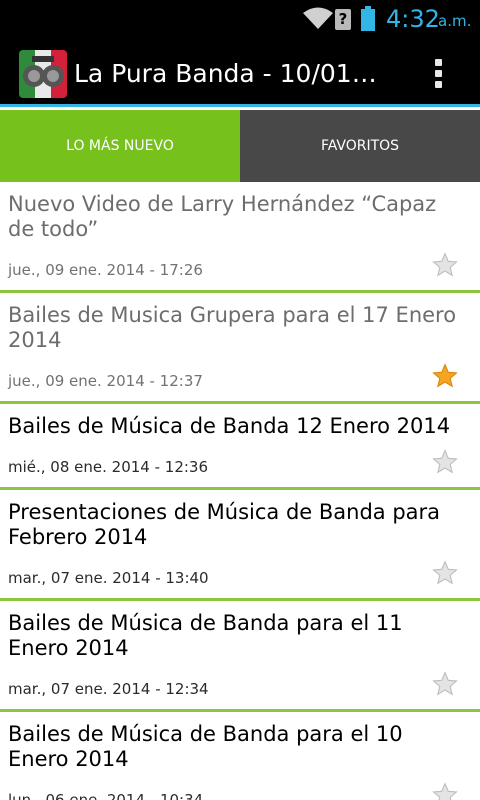  I want to click on status-bar: ? 4:32 a.m., so click(240, 19).